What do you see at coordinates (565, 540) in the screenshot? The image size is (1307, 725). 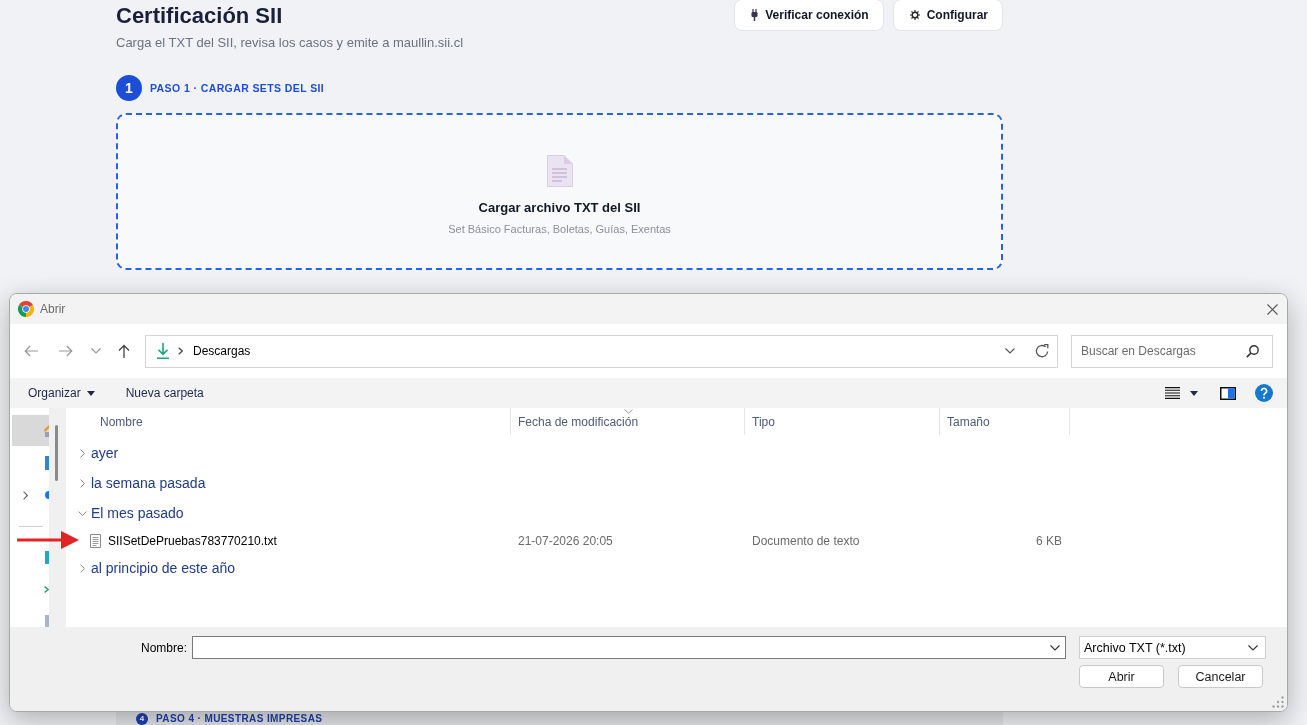 I see `modified-date: 21-07-2026 20:05` at bounding box center [565, 540].